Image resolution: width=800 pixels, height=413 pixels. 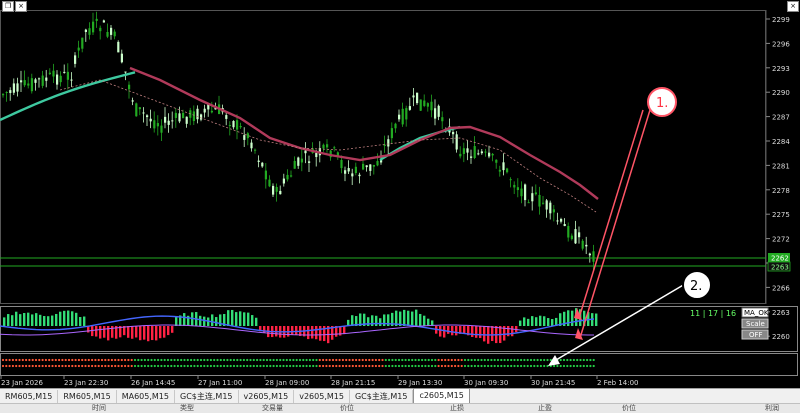 I want to click on indicator-readout: 11 | 17 | 16, so click(x=713, y=313).